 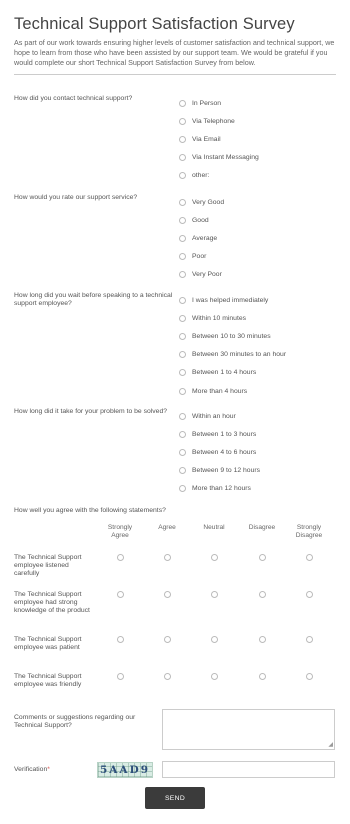 What do you see at coordinates (206, 139) in the screenshot?
I see `radio-option-label: Via Email` at bounding box center [206, 139].